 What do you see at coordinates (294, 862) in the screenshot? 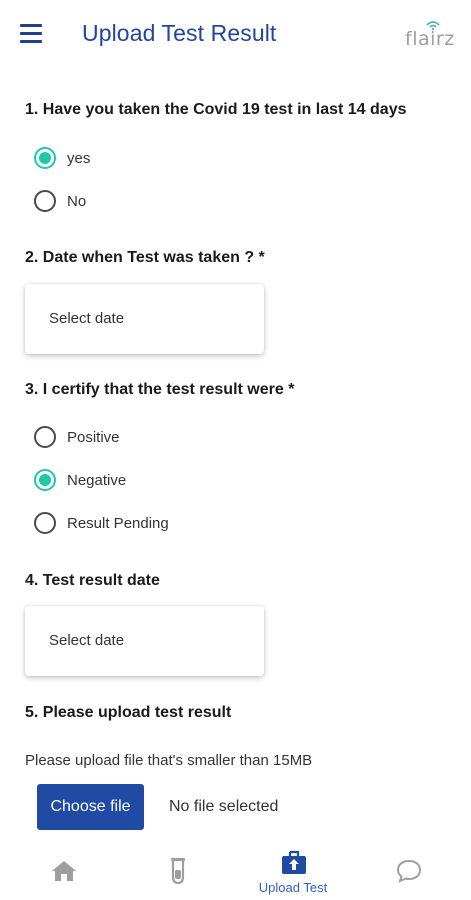
I see `upload-kit-icon` at bounding box center [294, 862].